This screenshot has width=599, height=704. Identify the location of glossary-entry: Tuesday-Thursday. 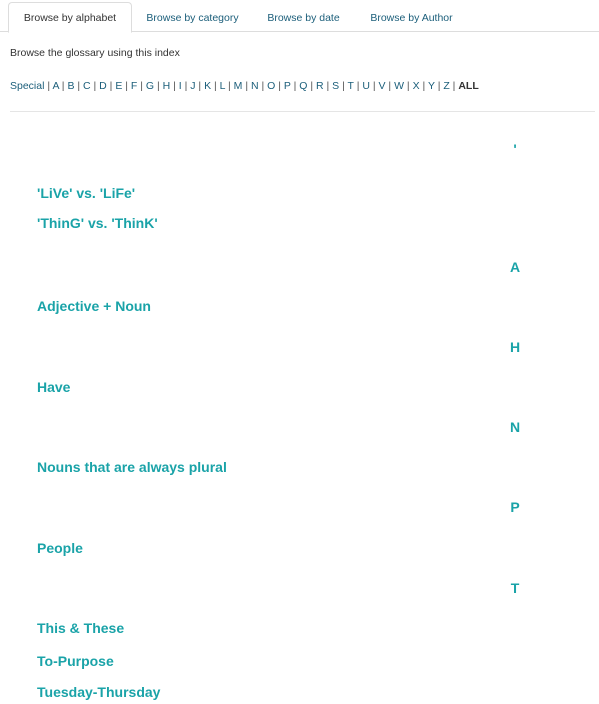
(98, 692).